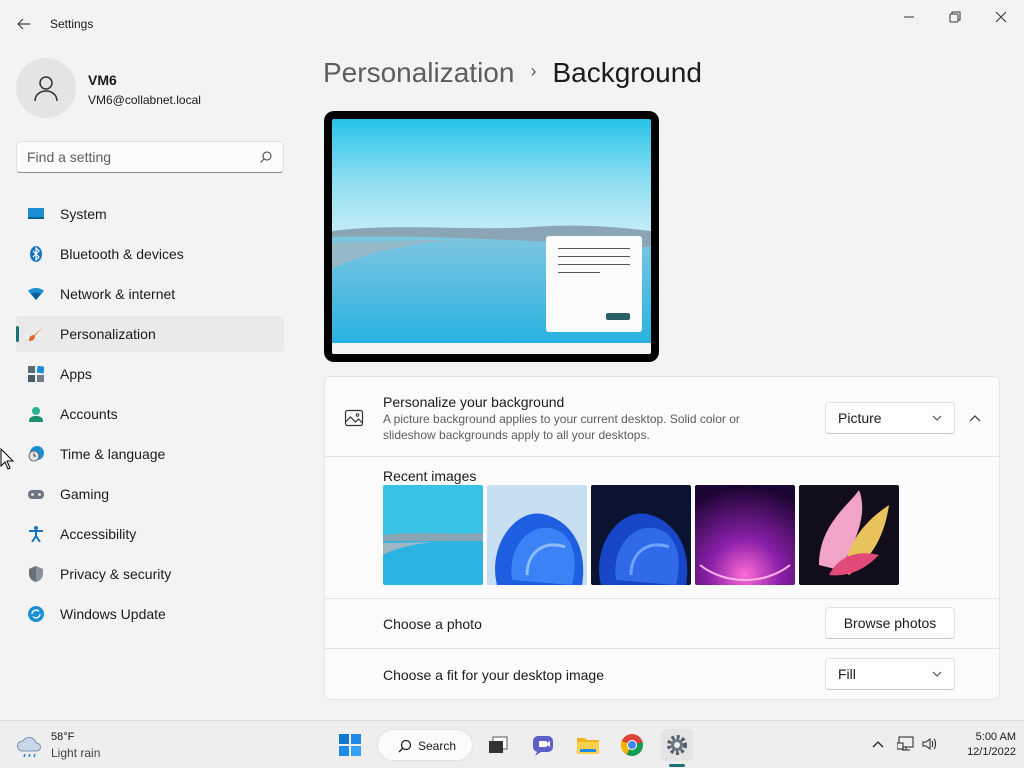 The width and height of the screenshot is (1024, 768). I want to click on sidebar-item-label: Apps, so click(76, 374).